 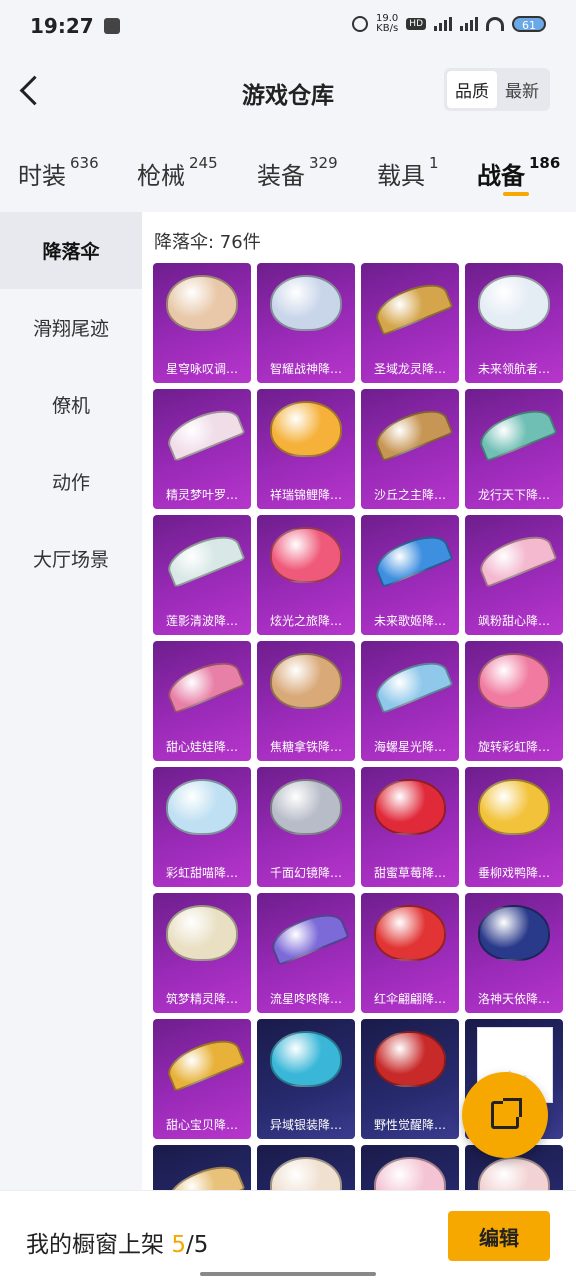 What do you see at coordinates (288, 92) in the screenshot?
I see `header: 游戏仓库 品质 最新` at bounding box center [288, 92].